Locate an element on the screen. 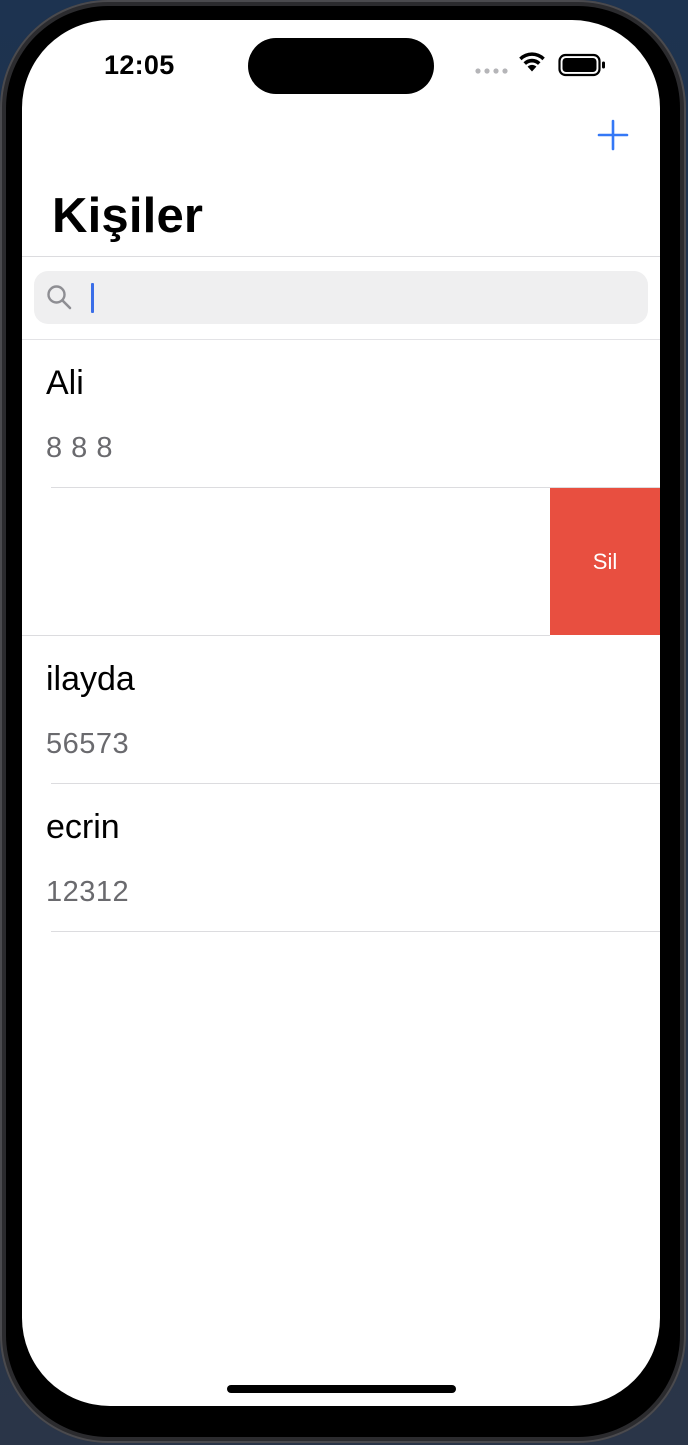  search-bar is located at coordinates (341, 297).